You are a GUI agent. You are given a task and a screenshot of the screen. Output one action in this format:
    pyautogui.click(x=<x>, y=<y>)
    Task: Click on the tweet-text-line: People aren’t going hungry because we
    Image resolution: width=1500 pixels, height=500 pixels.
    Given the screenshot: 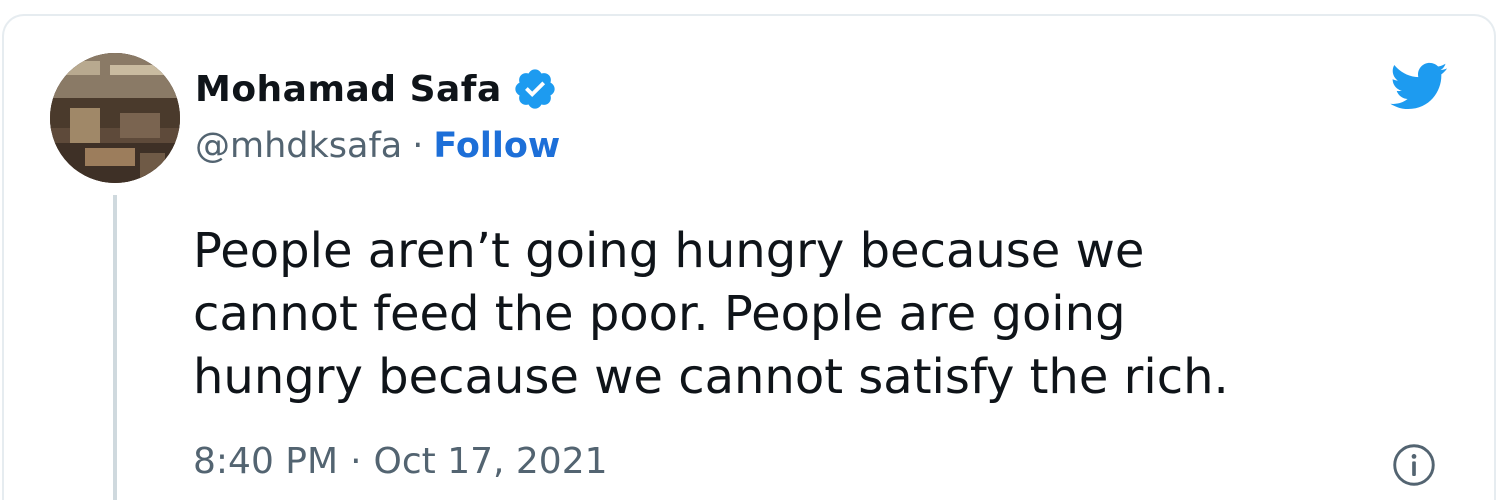 What is the action you would take?
    pyautogui.click(x=669, y=251)
    